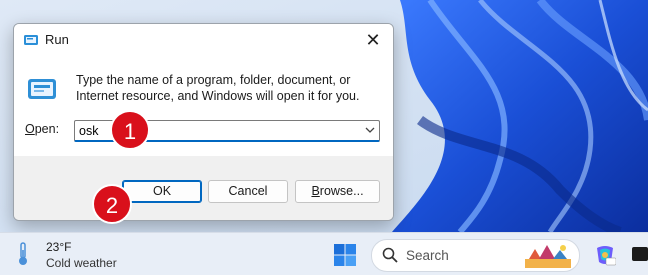 This screenshot has width=648, height=275. Describe the element at coordinates (23, 254) in the screenshot. I see `thermometer-icon` at that location.